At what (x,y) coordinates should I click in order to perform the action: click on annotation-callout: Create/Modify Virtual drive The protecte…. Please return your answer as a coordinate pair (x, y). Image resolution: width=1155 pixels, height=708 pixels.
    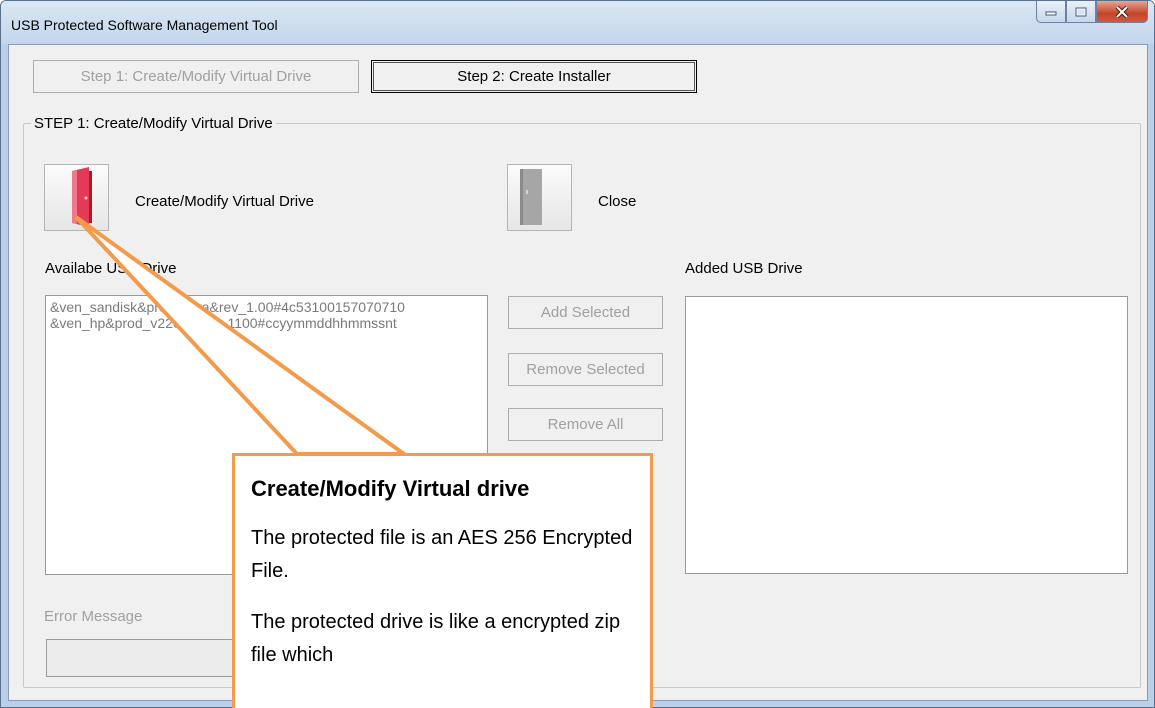
    Looking at the image, I should click on (442, 580).